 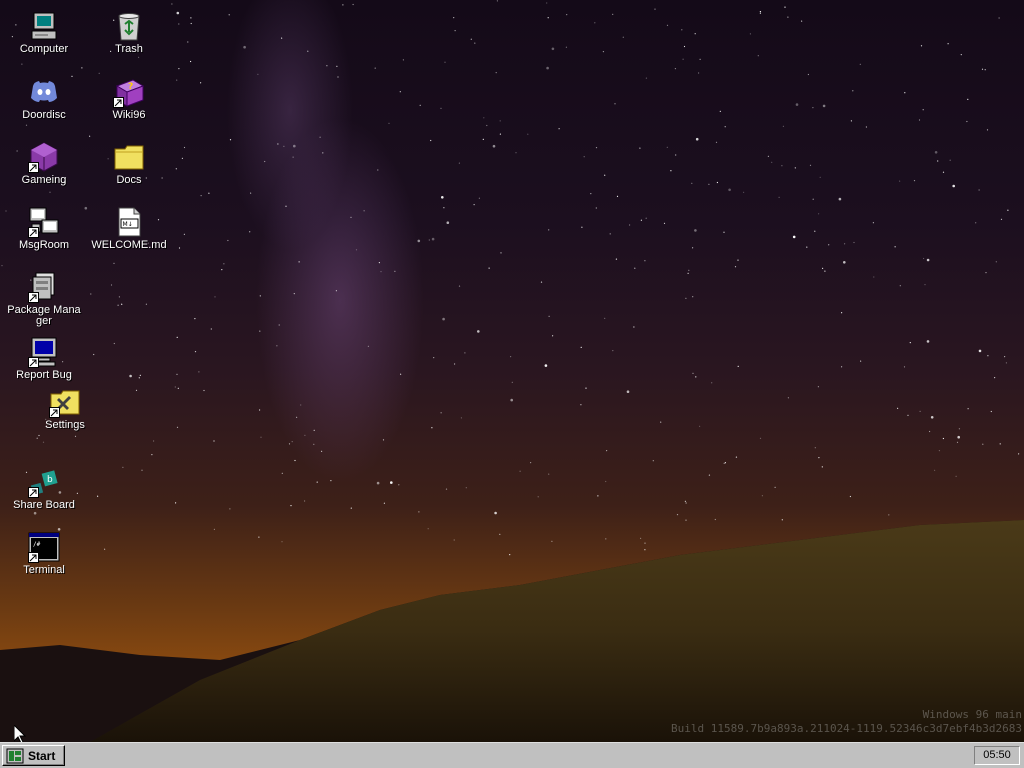 What do you see at coordinates (129, 180) in the screenshot?
I see `icon-label: Docs` at bounding box center [129, 180].